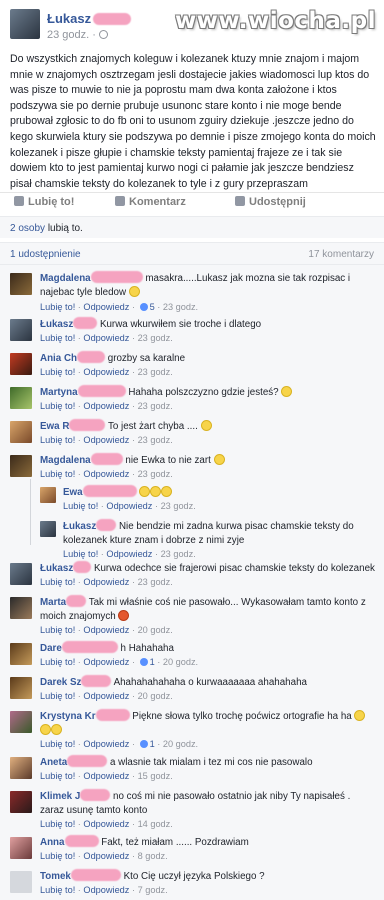 The width and height of the screenshot is (384, 900). What do you see at coordinates (58, 358) in the screenshot?
I see `comment-author: Ania Ch` at bounding box center [58, 358].